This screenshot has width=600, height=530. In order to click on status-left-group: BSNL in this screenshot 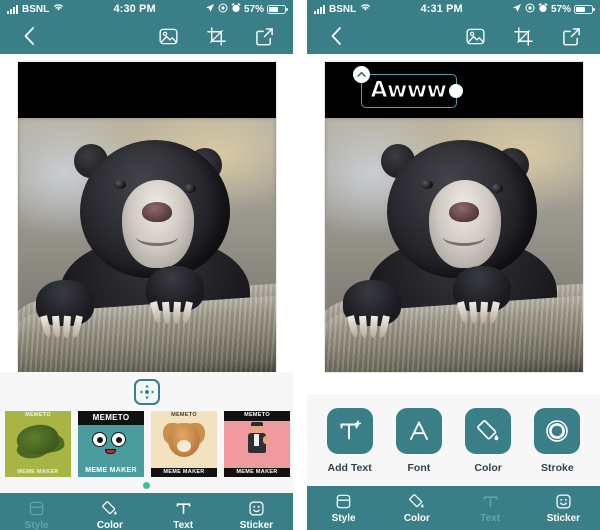, I will do `click(35, 9)`.